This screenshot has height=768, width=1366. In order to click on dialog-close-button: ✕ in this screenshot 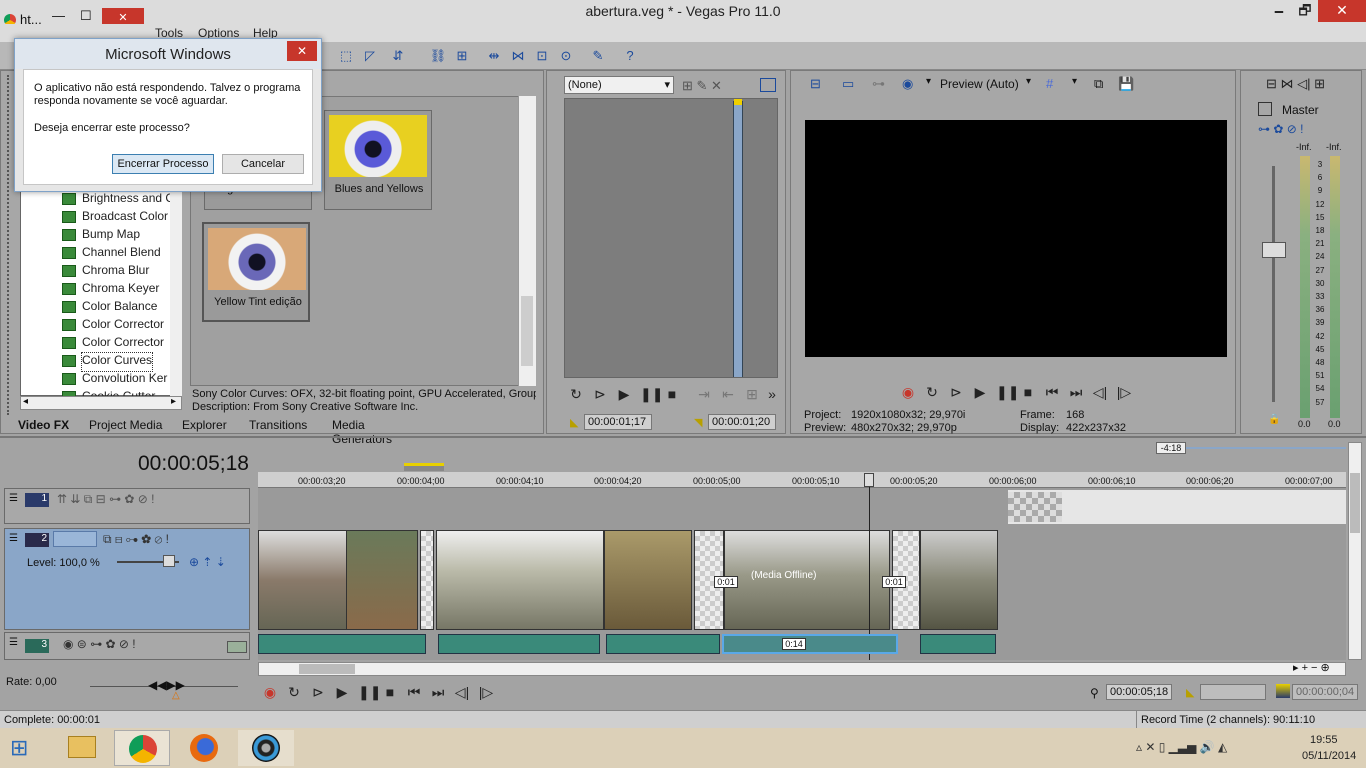, I will do `click(302, 51)`.